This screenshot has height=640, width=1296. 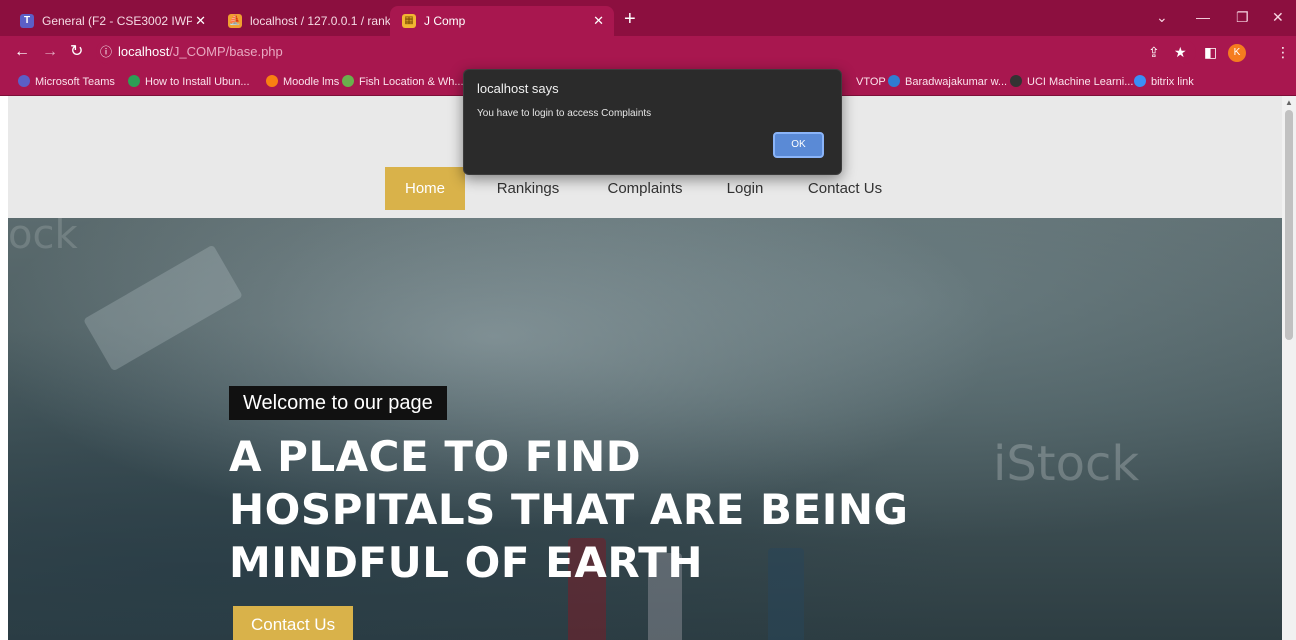 What do you see at coordinates (1162, 17) in the screenshot?
I see `tab-search-chevron-icon: ⌄` at bounding box center [1162, 17].